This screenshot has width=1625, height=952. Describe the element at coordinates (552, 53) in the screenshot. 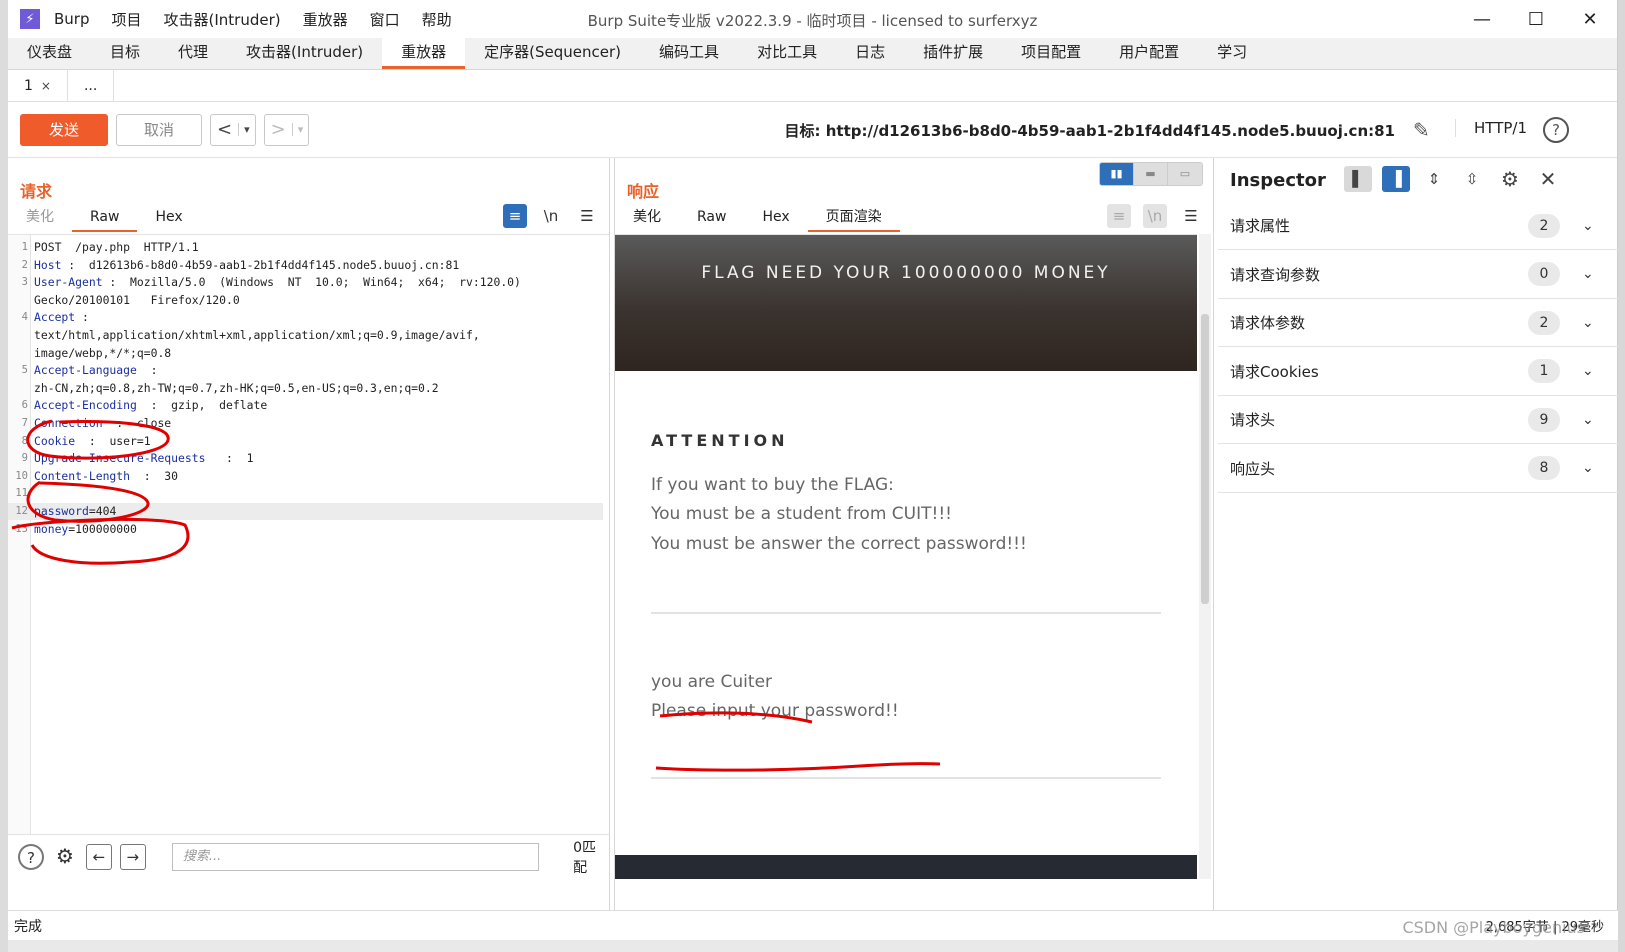

I see `tab-sequencer: 定序器(Sequencer)` at that location.